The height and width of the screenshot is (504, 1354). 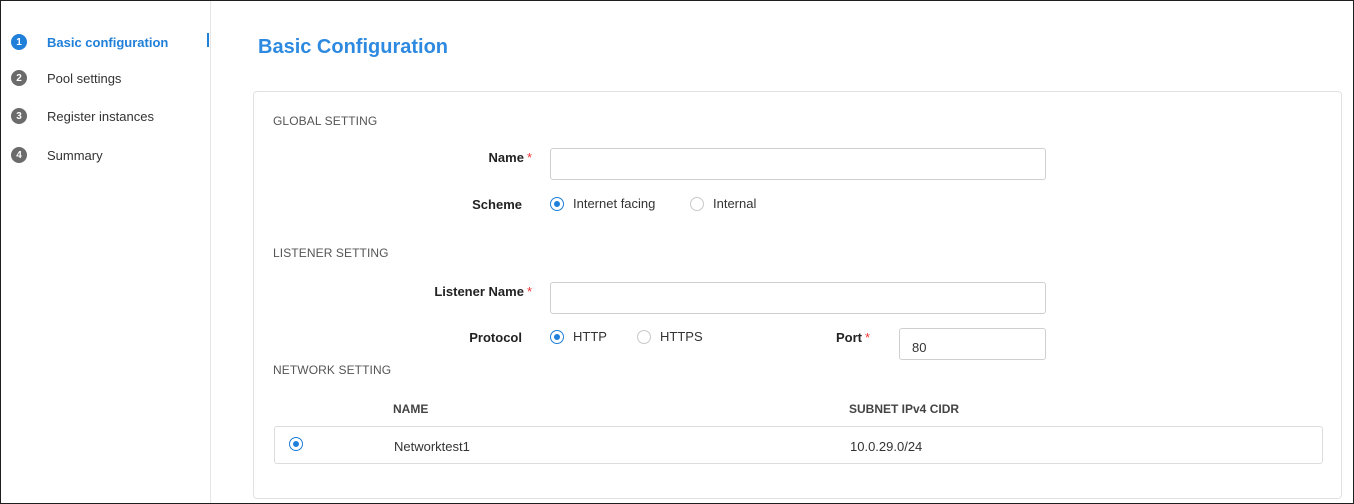 What do you see at coordinates (108, 42) in the screenshot?
I see `step-label: Basic configuration` at bounding box center [108, 42].